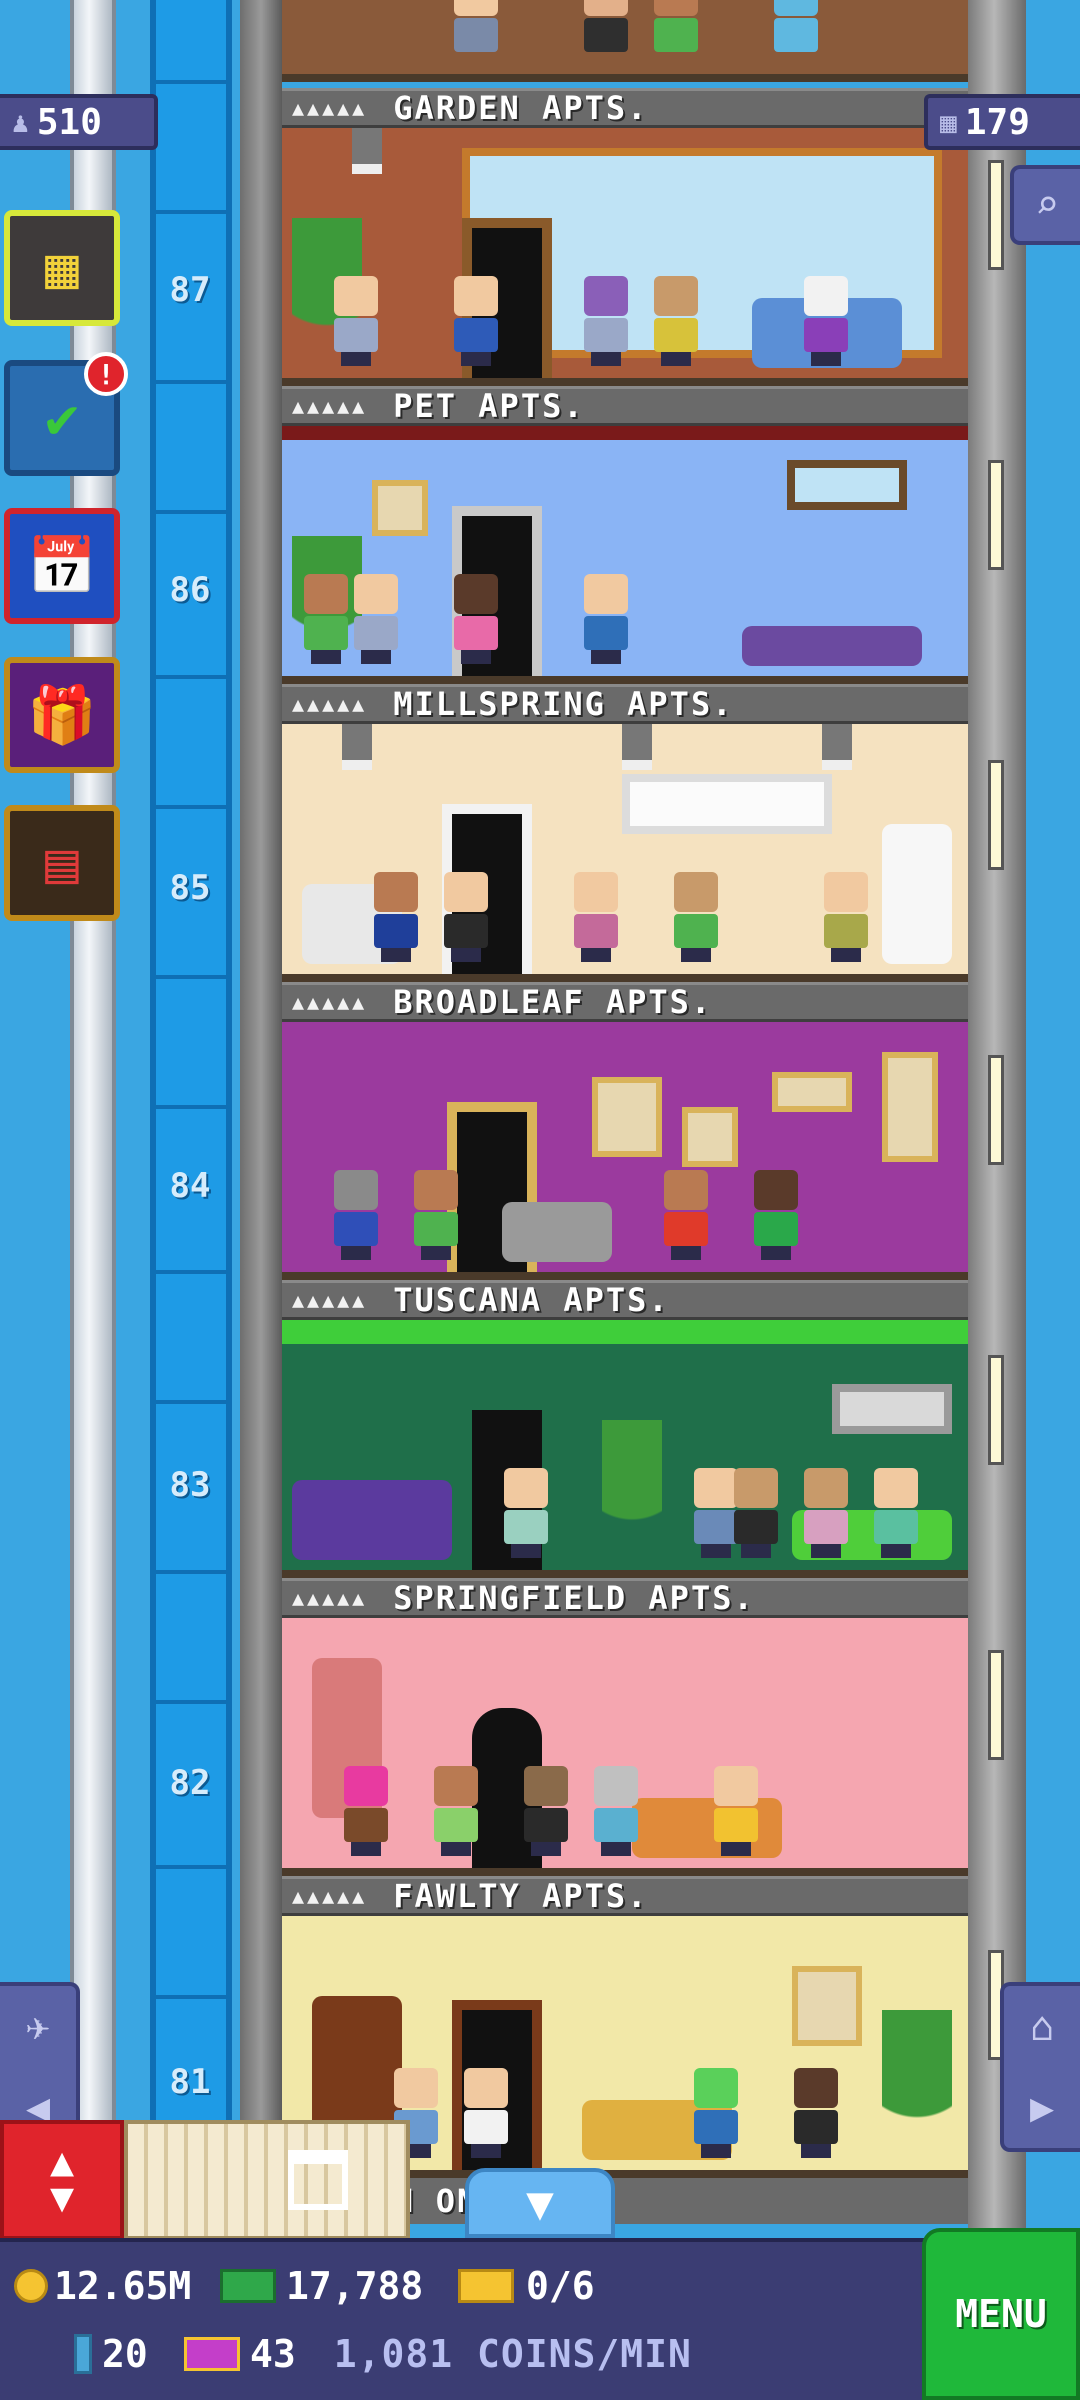  I want to click on calendar-button: 📅, so click(62, 566).